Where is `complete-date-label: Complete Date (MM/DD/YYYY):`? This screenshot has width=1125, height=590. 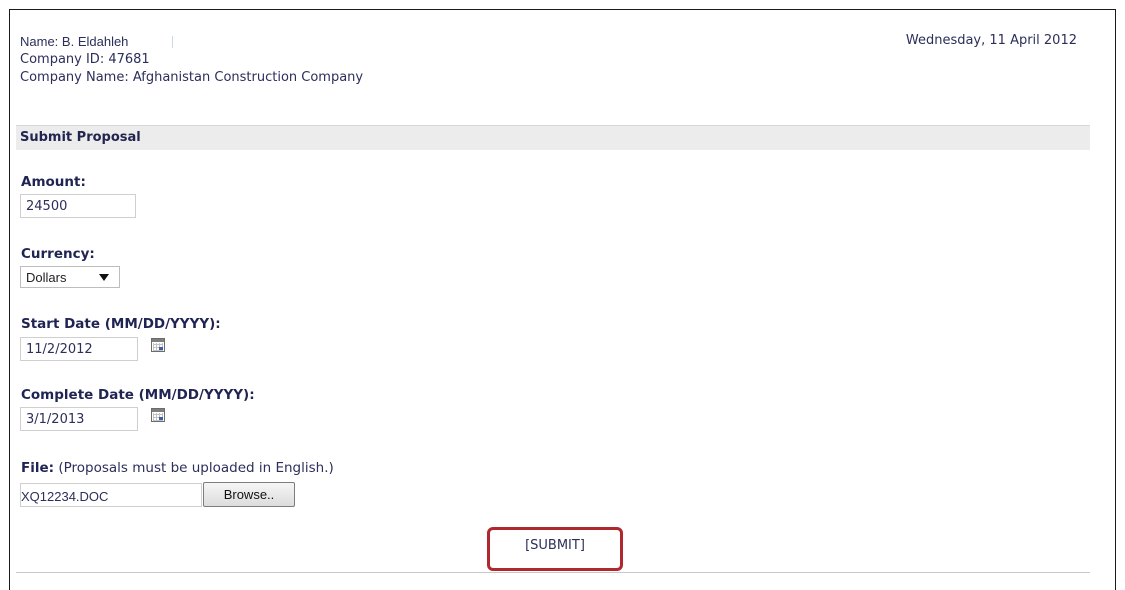 complete-date-label: Complete Date (MM/DD/YYYY): is located at coordinates (138, 395).